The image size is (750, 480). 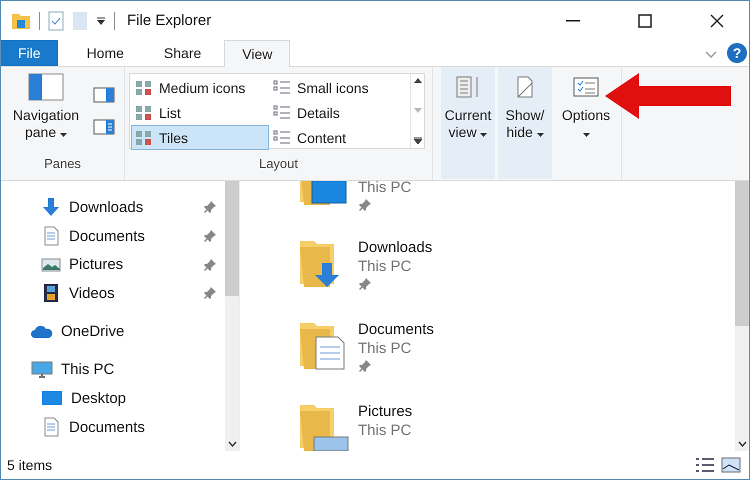 What do you see at coordinates (418, 140) in the screenshot?
I see `more-icon` at bounding box center [418, 140].